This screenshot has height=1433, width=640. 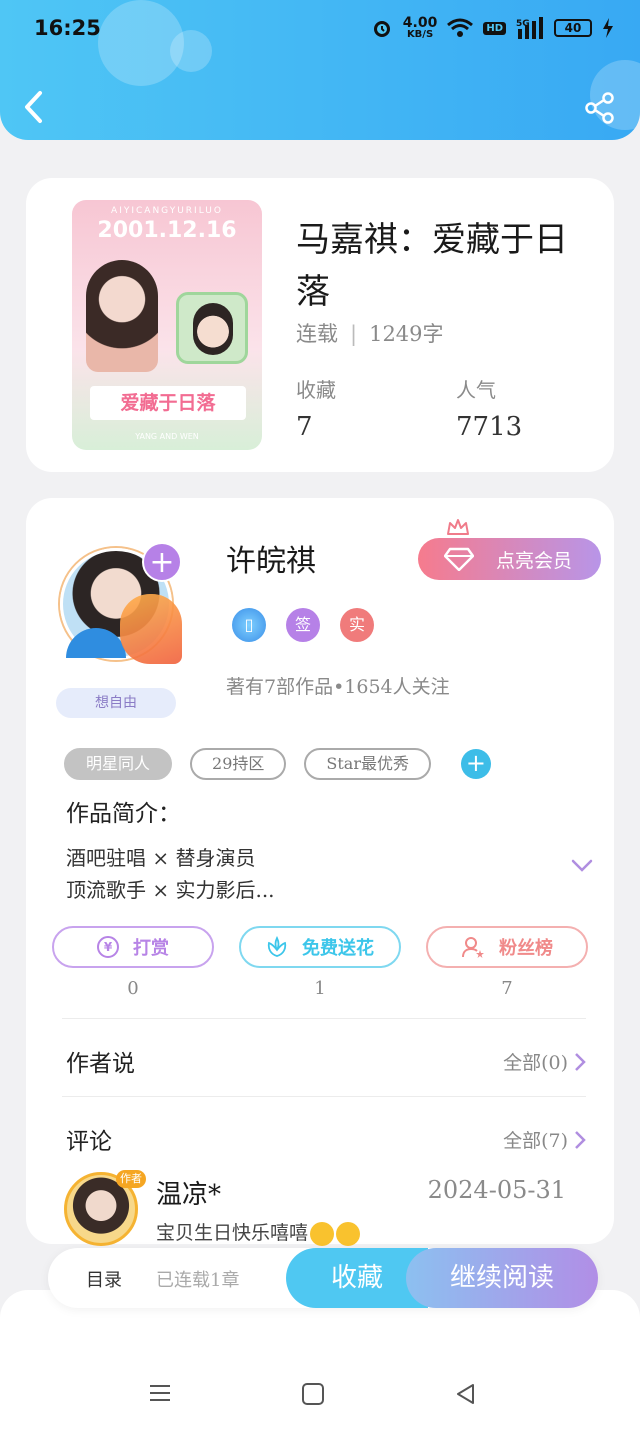 What do you see at coordinates (232, 1233) in the screenshot?
I see `comment-body: 宝贝生日快乐嘻嘻` at bounding box center [232, 1233].